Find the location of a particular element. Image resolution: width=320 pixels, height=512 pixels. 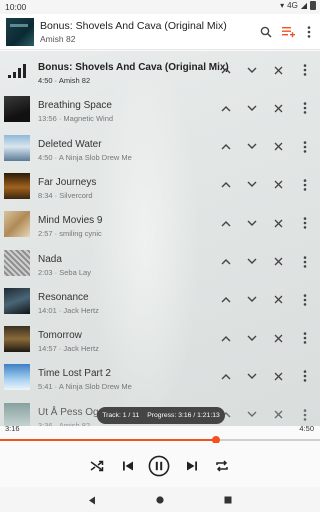

queue-item: Breathing Space 13:56 · Magnetic Wind is located at coordinates (160, 109).